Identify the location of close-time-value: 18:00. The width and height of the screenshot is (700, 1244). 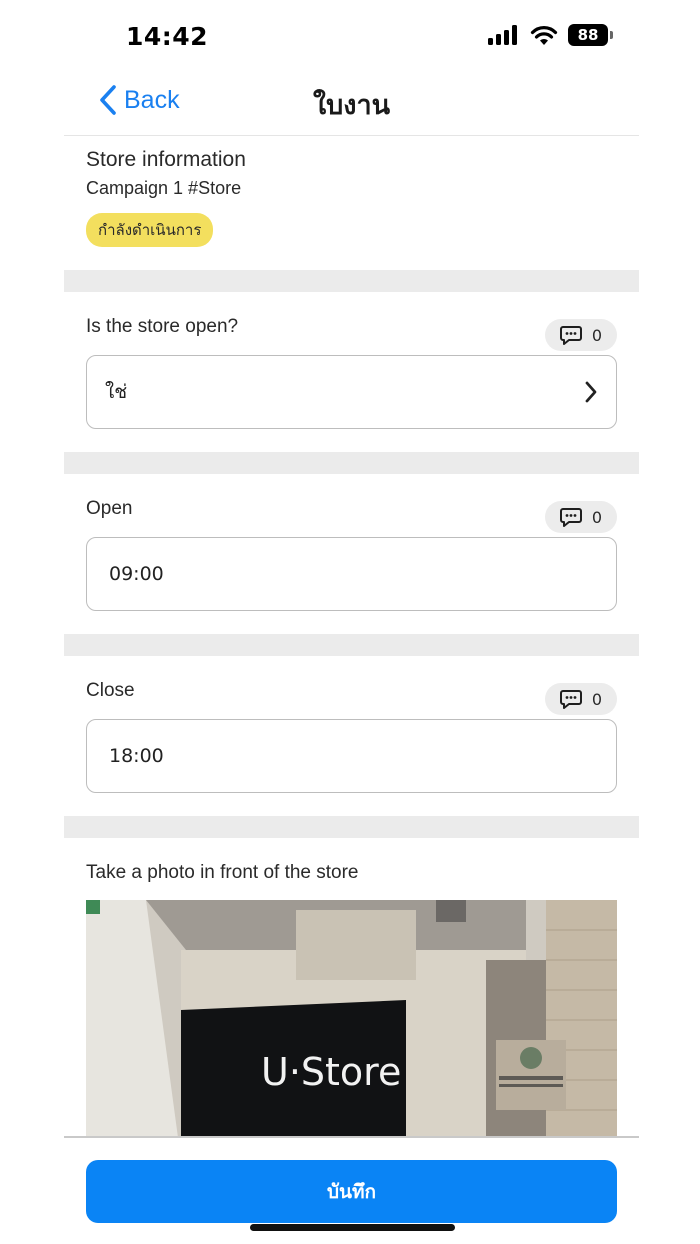
(136, 756).